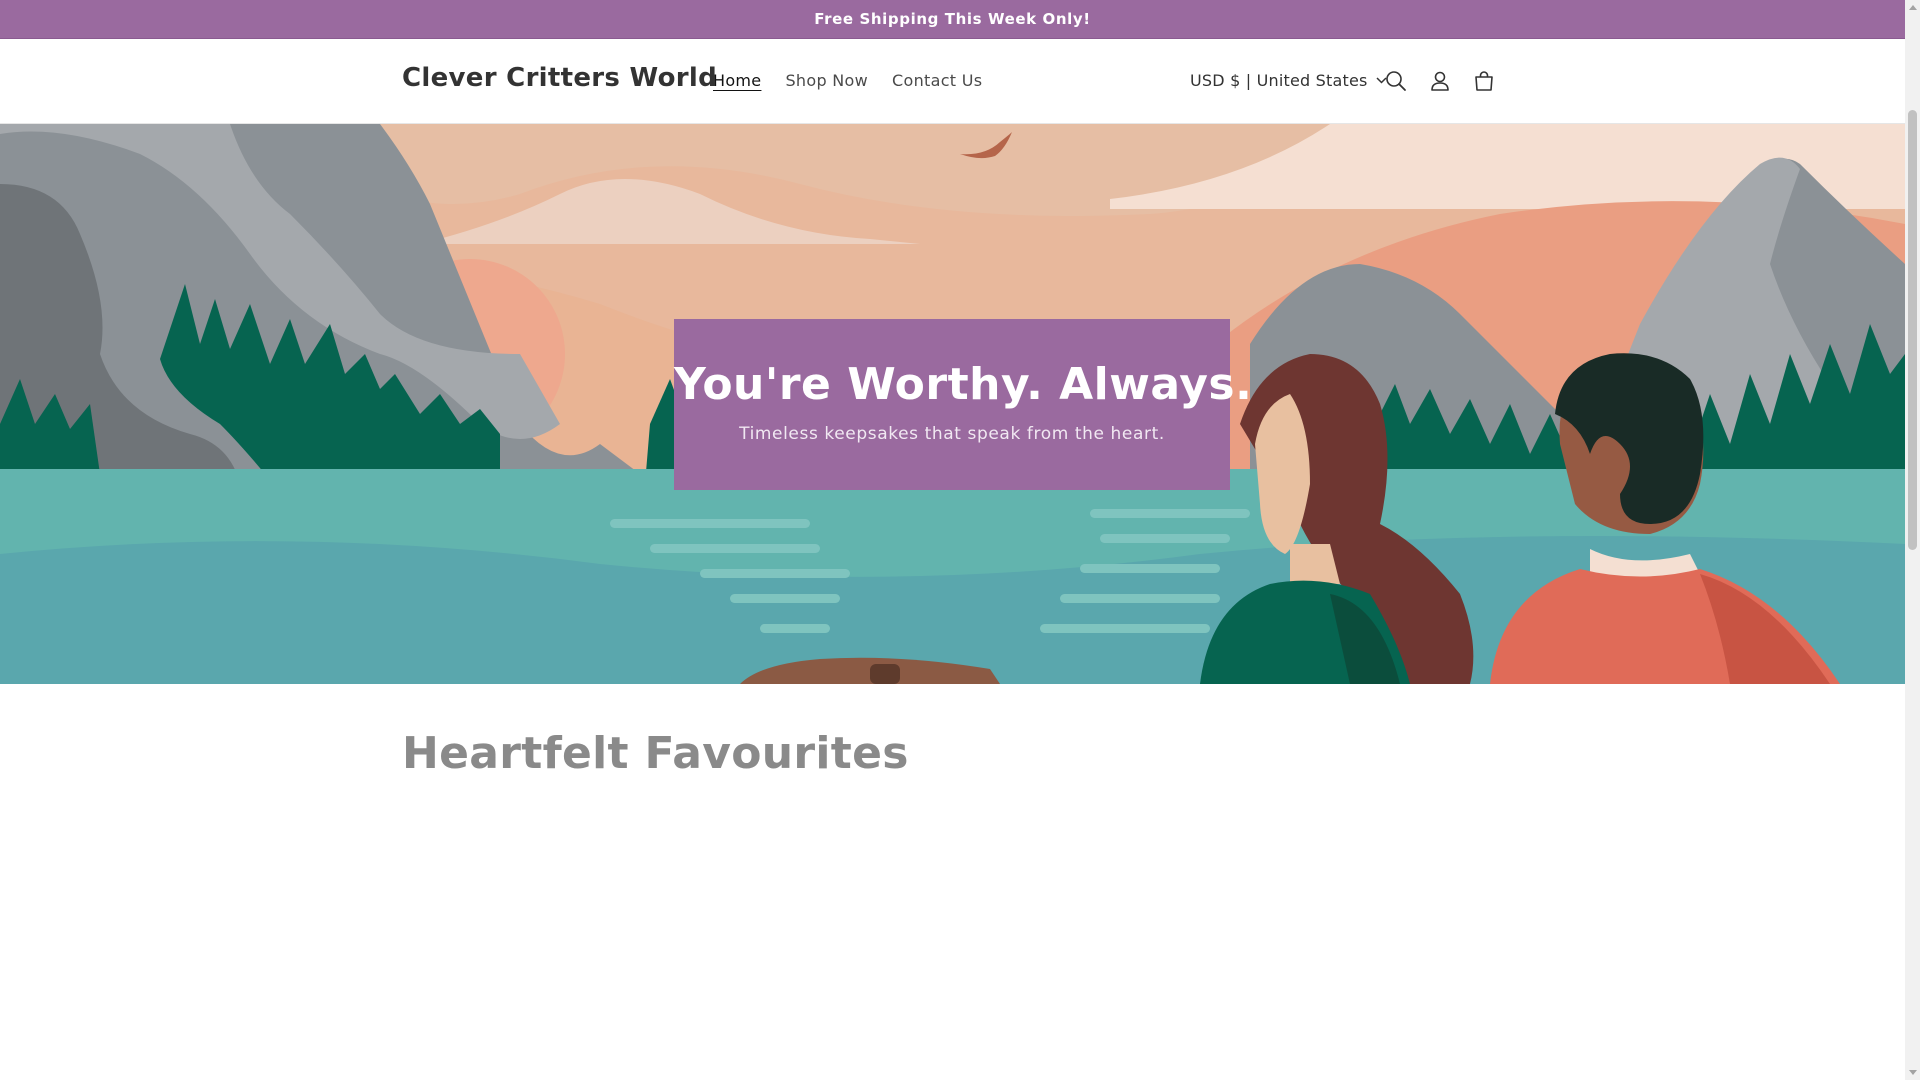  I want to click on arrow-up-icon, so click(1912, 7).